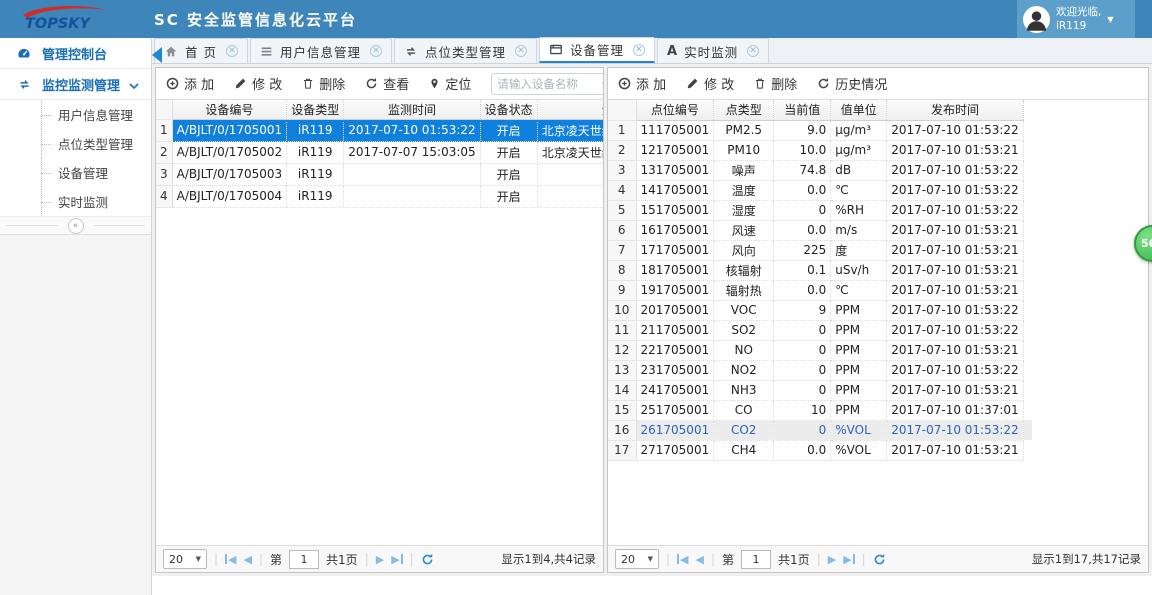 The width and height of the screenshot is (1152, 595). What do you see at coordinates (597, 50) in the screenshot?
I see `tab-device-mgmt: 设备管理 ✕` at bounding box center [597, 50].